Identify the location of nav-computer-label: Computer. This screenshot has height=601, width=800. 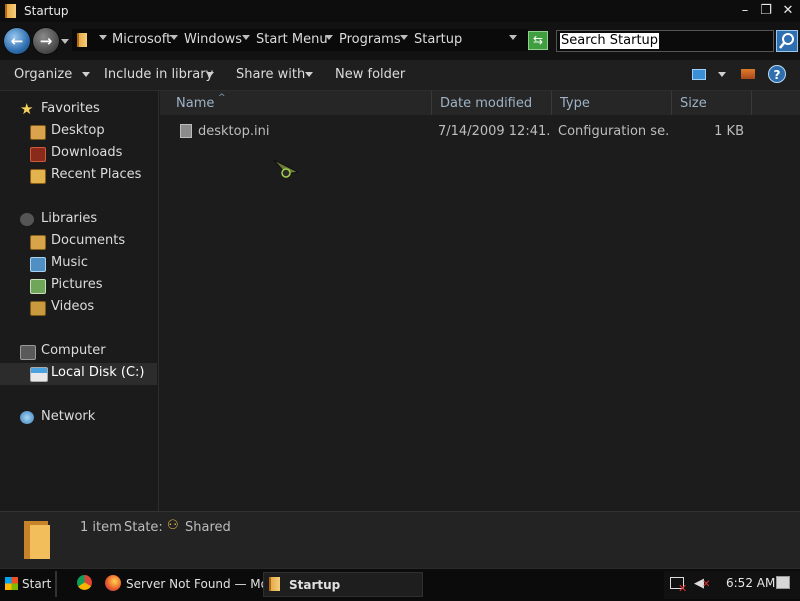
(73, 350).